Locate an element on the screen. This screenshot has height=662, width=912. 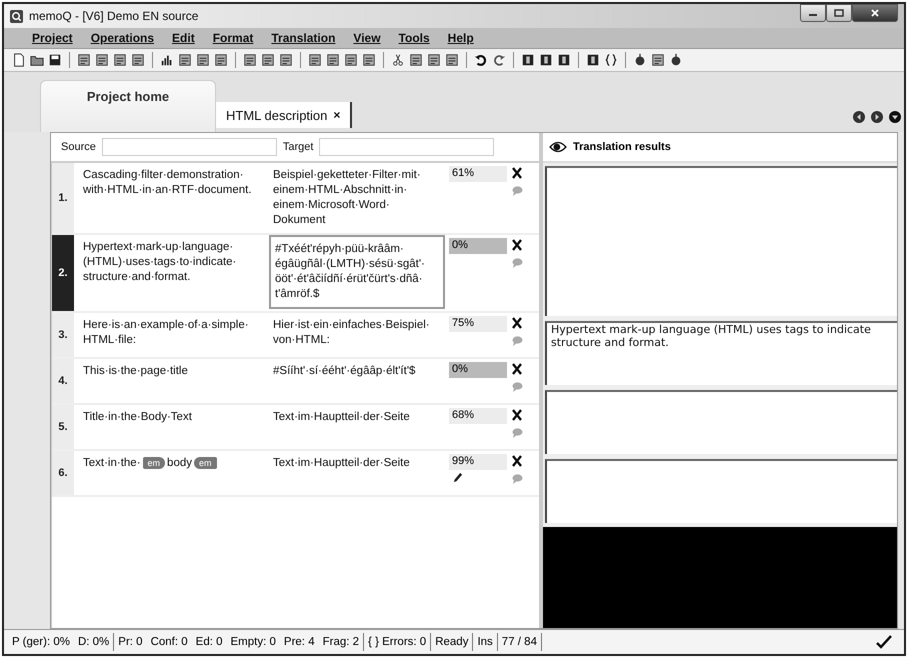
segment-row: 3. Here·is·an·example·of·a·simple·HTML·file: Hier·ist·ein·einfaches·Beispiel·von·HTML: 75% is located at coordinates (295, 336).